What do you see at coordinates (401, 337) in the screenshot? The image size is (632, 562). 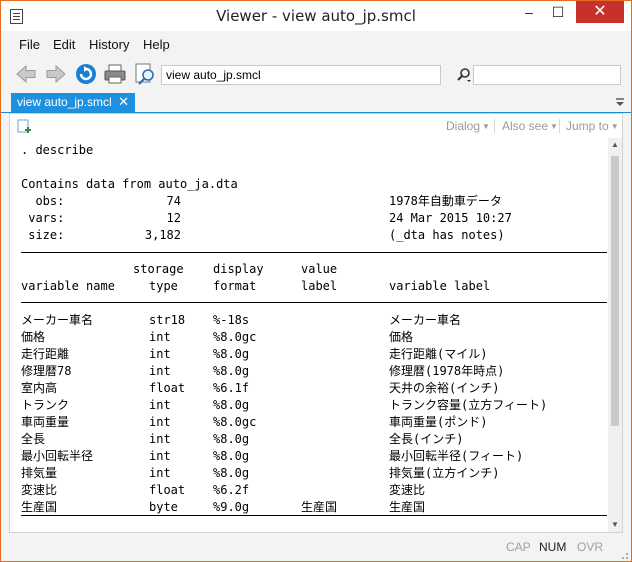 I see `variable-label: 価格` at bounding box center [401, 337].